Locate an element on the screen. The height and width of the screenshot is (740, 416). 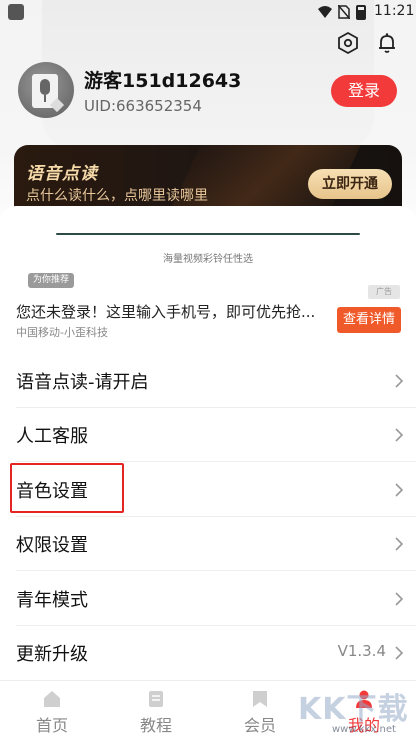
banner-underline is located at coordinates (208, 234).